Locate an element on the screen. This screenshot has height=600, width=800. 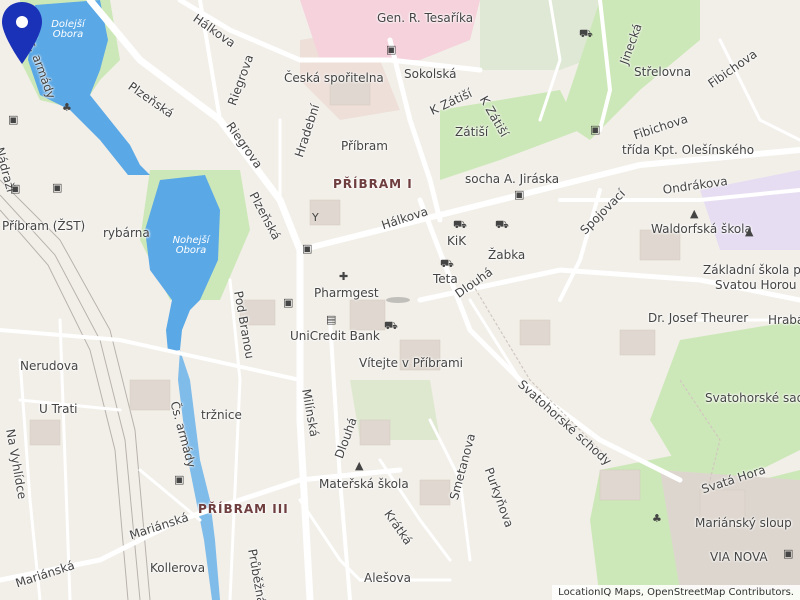
place-label: Svatohorské sady is located at coordinates (752, 398).